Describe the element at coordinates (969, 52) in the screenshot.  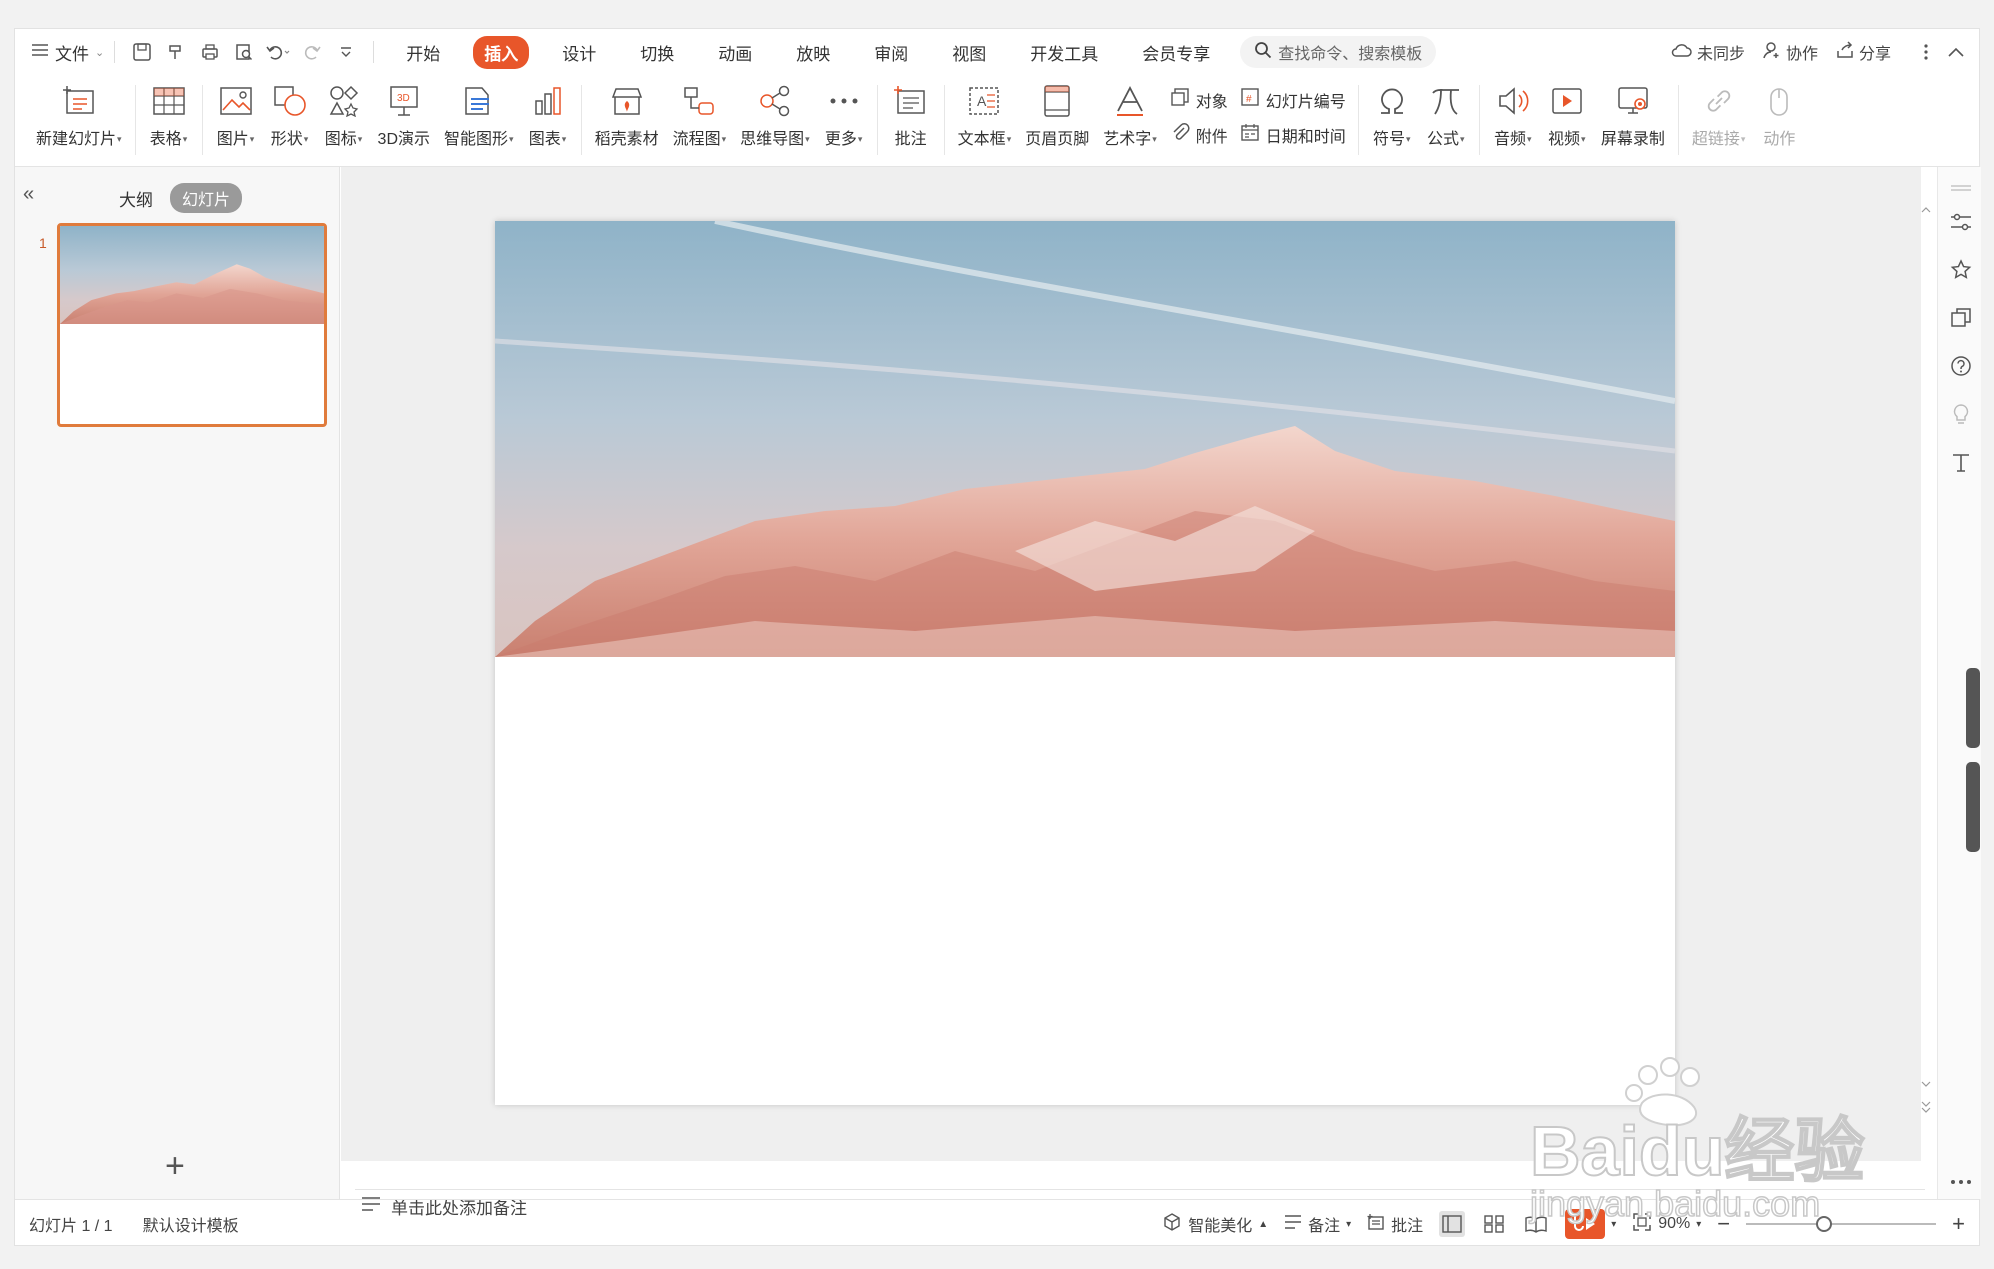
I see `tab-view: 视图` at that location.